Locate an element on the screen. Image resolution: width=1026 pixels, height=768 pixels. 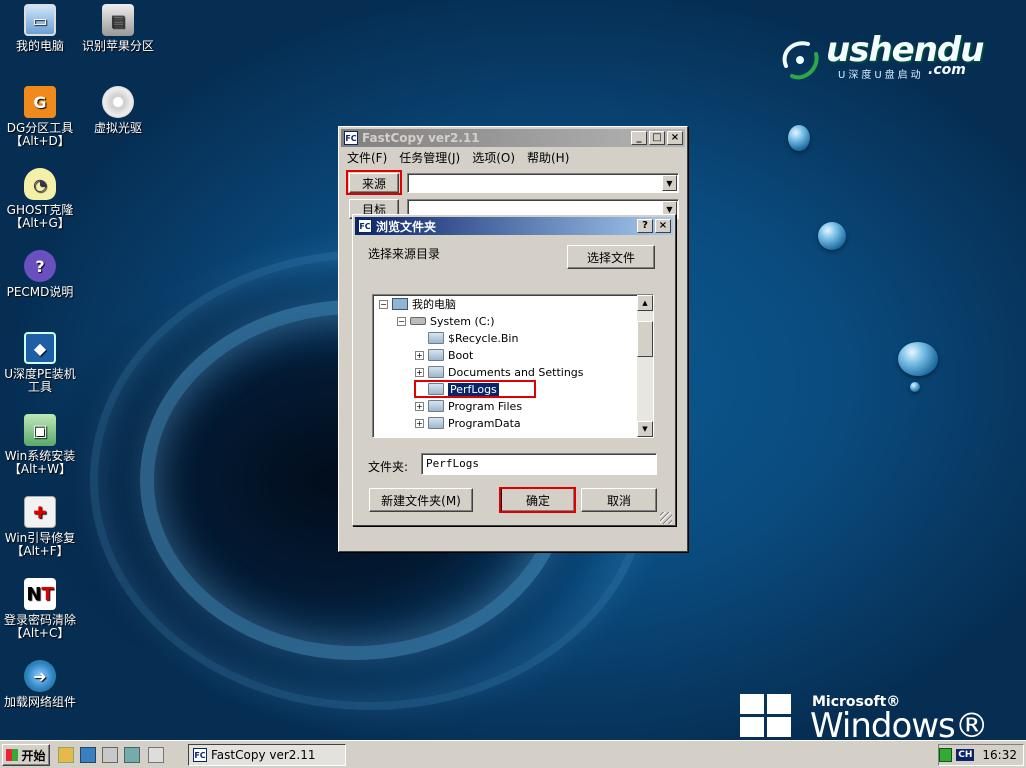
logo-domain: .com is located at coordinates (947, 70).